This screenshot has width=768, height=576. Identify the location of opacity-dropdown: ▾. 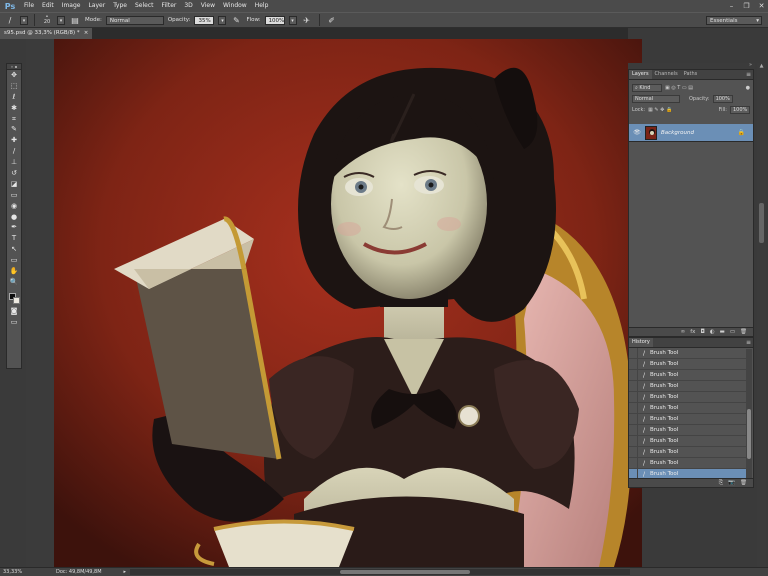
(222, 20).